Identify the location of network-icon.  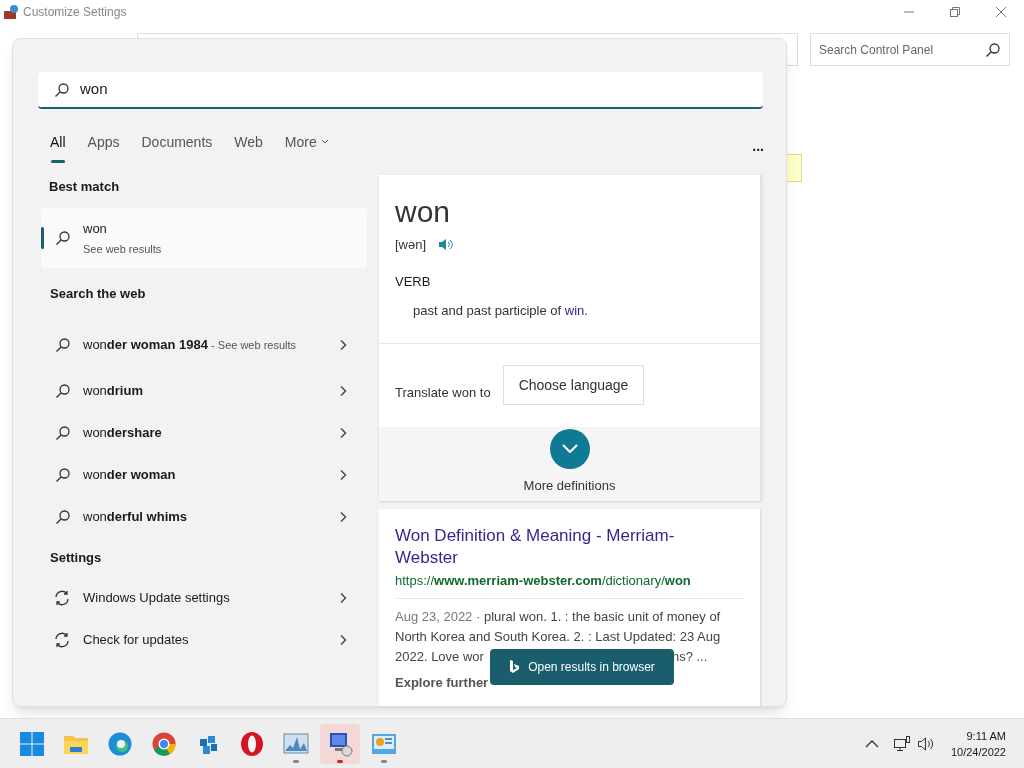
(901, 743).